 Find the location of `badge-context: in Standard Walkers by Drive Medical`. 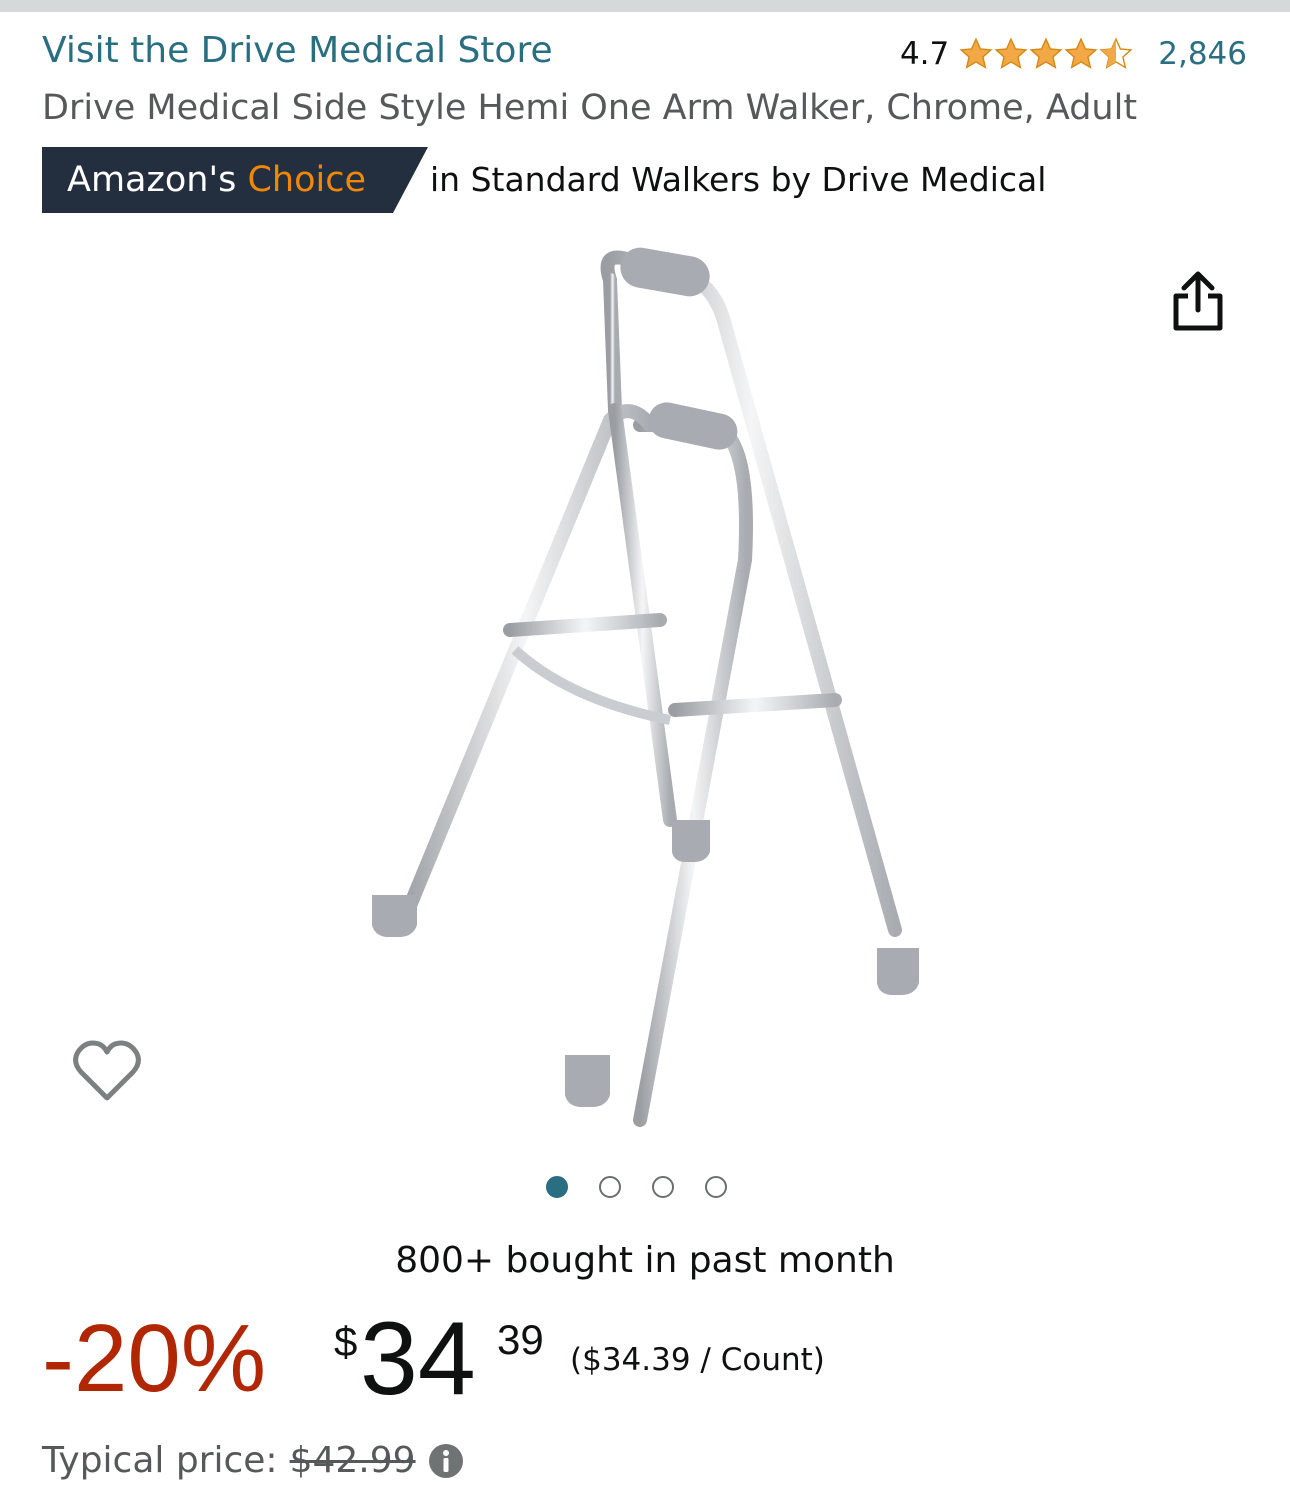

badge-context: in Standard Walkers by Drive Medical is located at coordinates (738, 179).